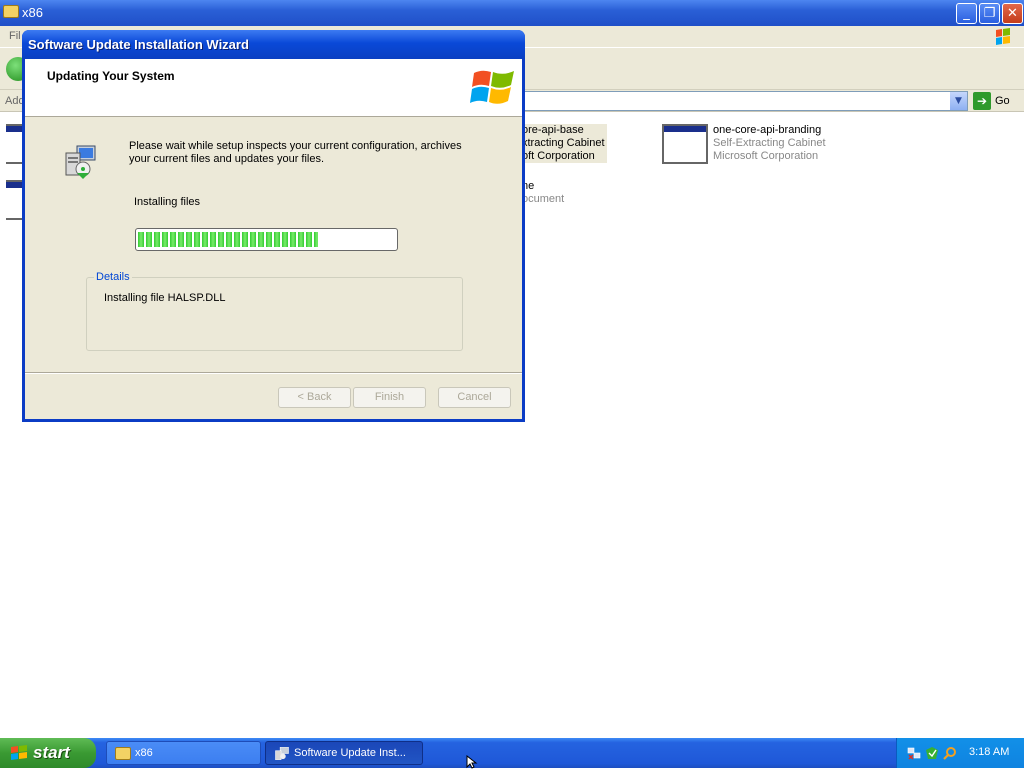  What do you see at coordinates (528, 186) in the screenshot?
I see `file-name: ne` at bounding box center [528, 186].